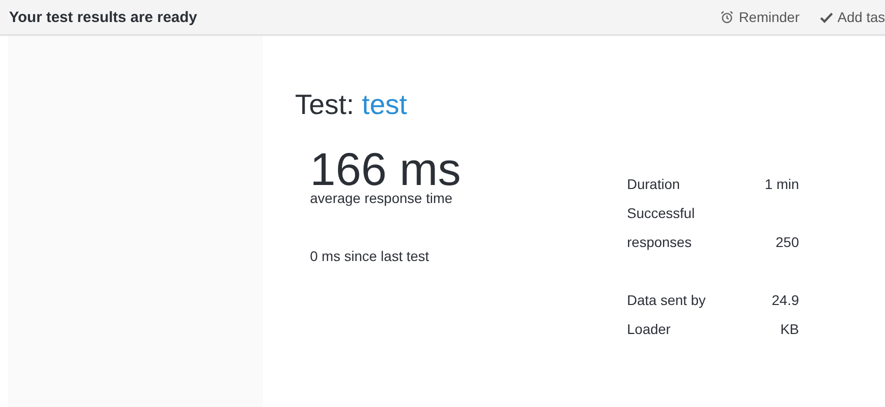 The height and width of the screenshot is (407, 885). What do you see at coordinates (382, 198) in the screenshot?
I see `average-response-caption: average response time` at bounding box center [382, 198].